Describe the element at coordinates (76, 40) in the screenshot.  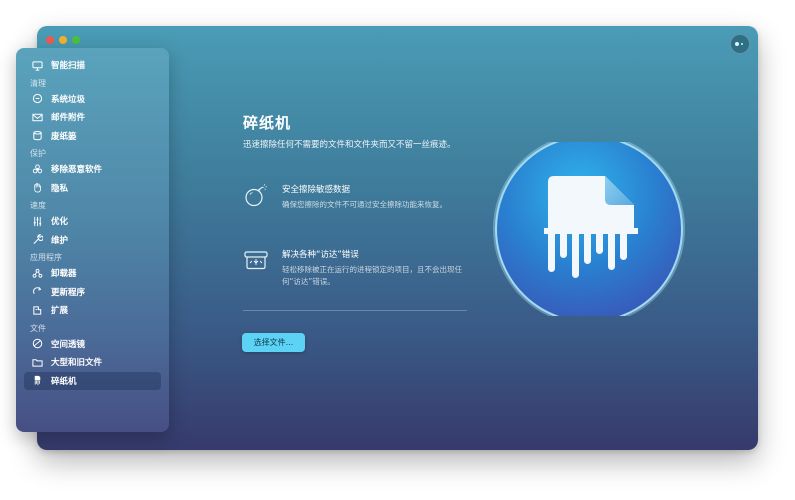
I see `maximize-window-button` at that location.